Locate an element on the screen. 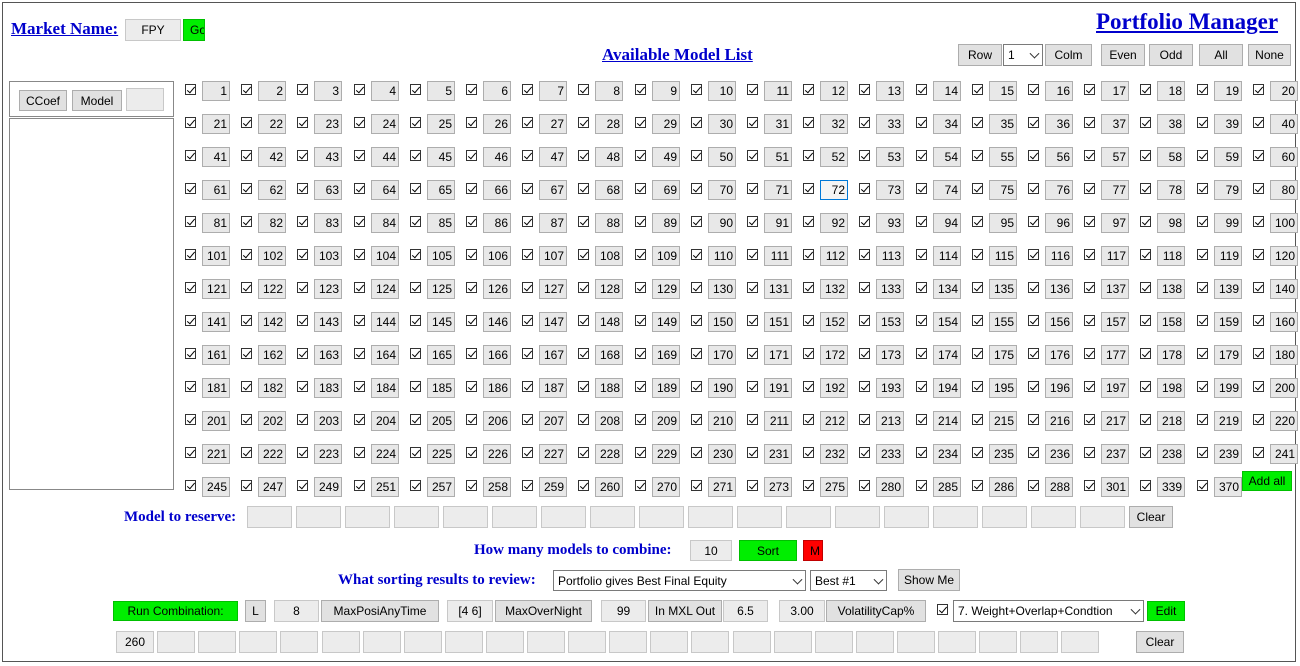 This screenshot has width=1300, height=666. weight-checkbox is located at coordinates (942, 609).